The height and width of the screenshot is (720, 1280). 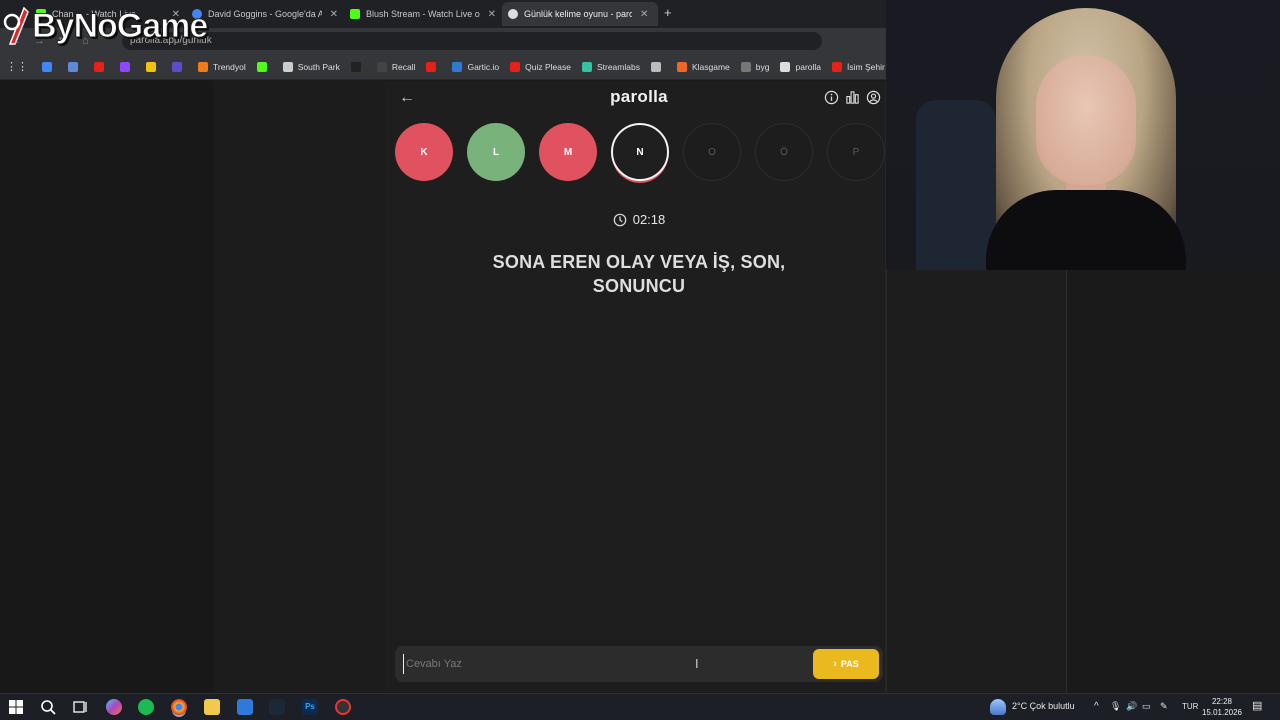 What do you see at coordinates (1043, 706) in the screenshot?
I see `weather-text: 2°C Çok bulutlu` at bounding box center [1043, 706].